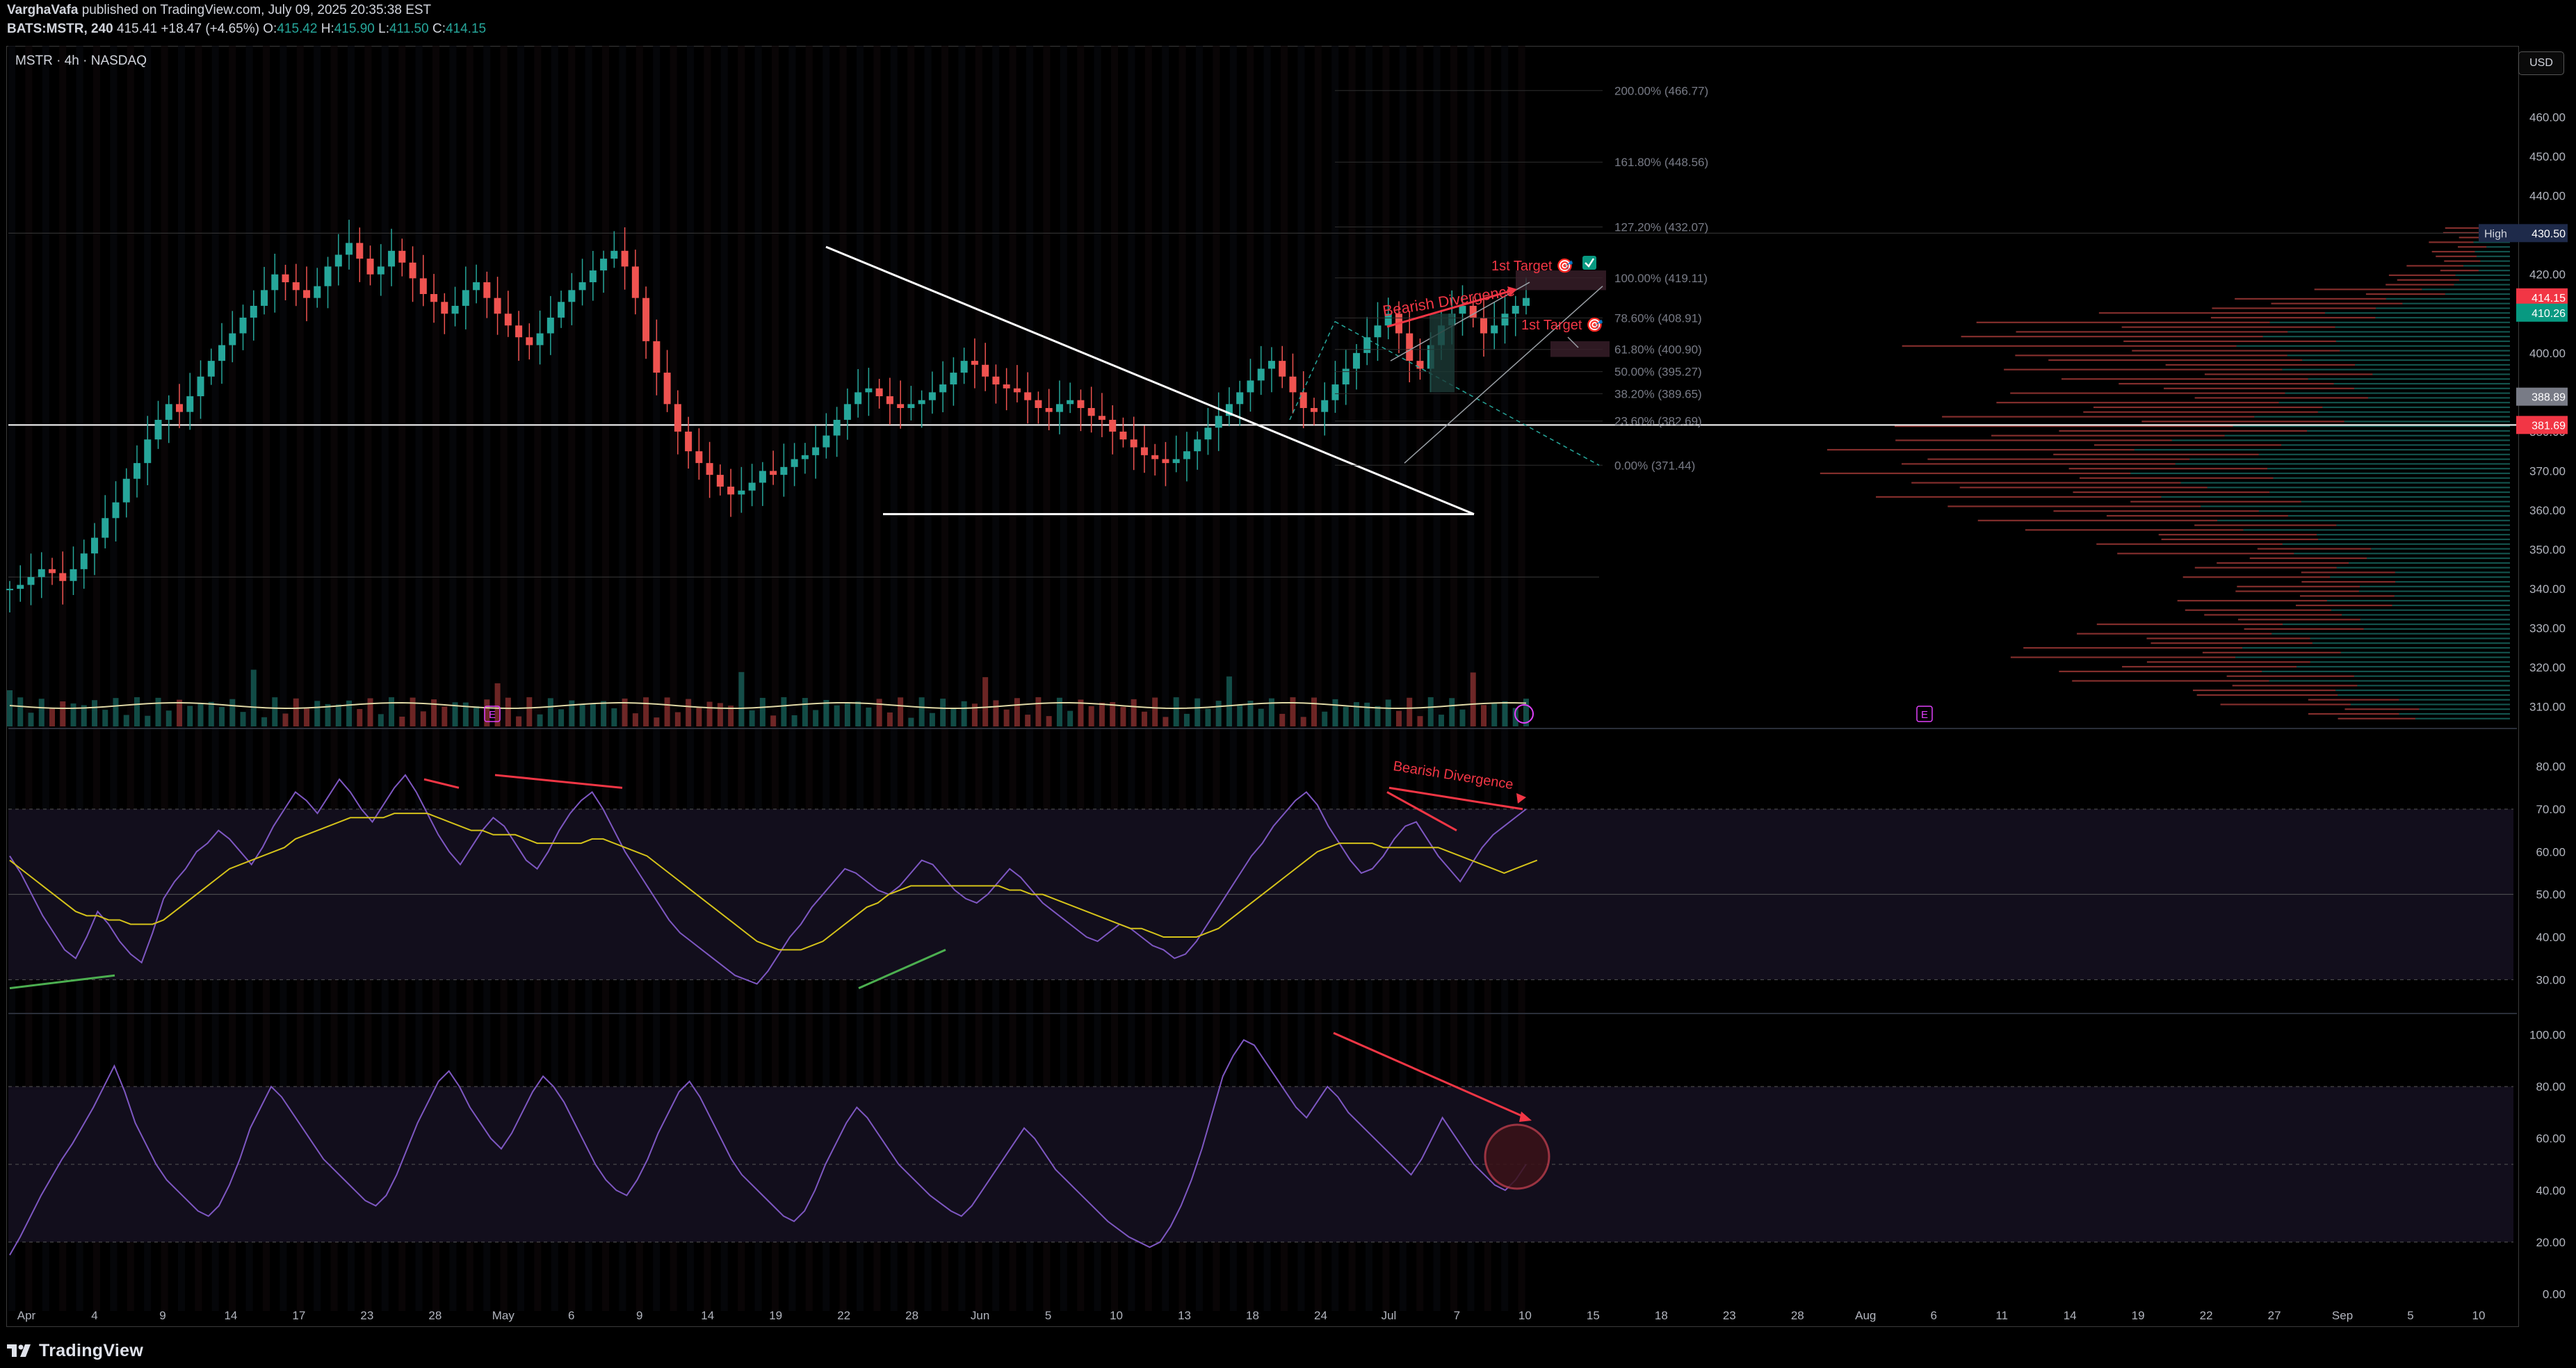 The height and width of the screenshot is (1368, 2576). What do you see at coordinates (2554, 1294) in the screenshot?
I see `osc-axis-tick: 0.00` at bounding box center [2554, 1294].